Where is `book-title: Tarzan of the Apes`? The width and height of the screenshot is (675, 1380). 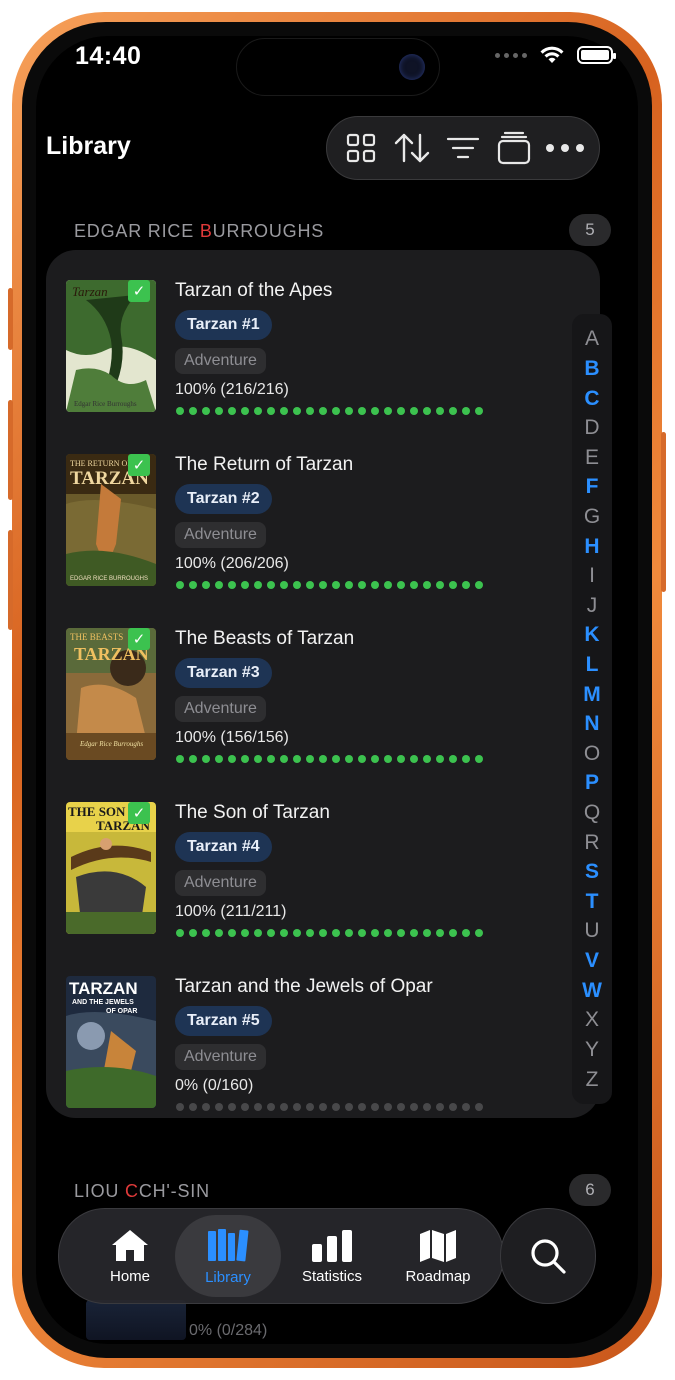
book-title: Tarzan of the Apes is located at coordinates (254, 290).